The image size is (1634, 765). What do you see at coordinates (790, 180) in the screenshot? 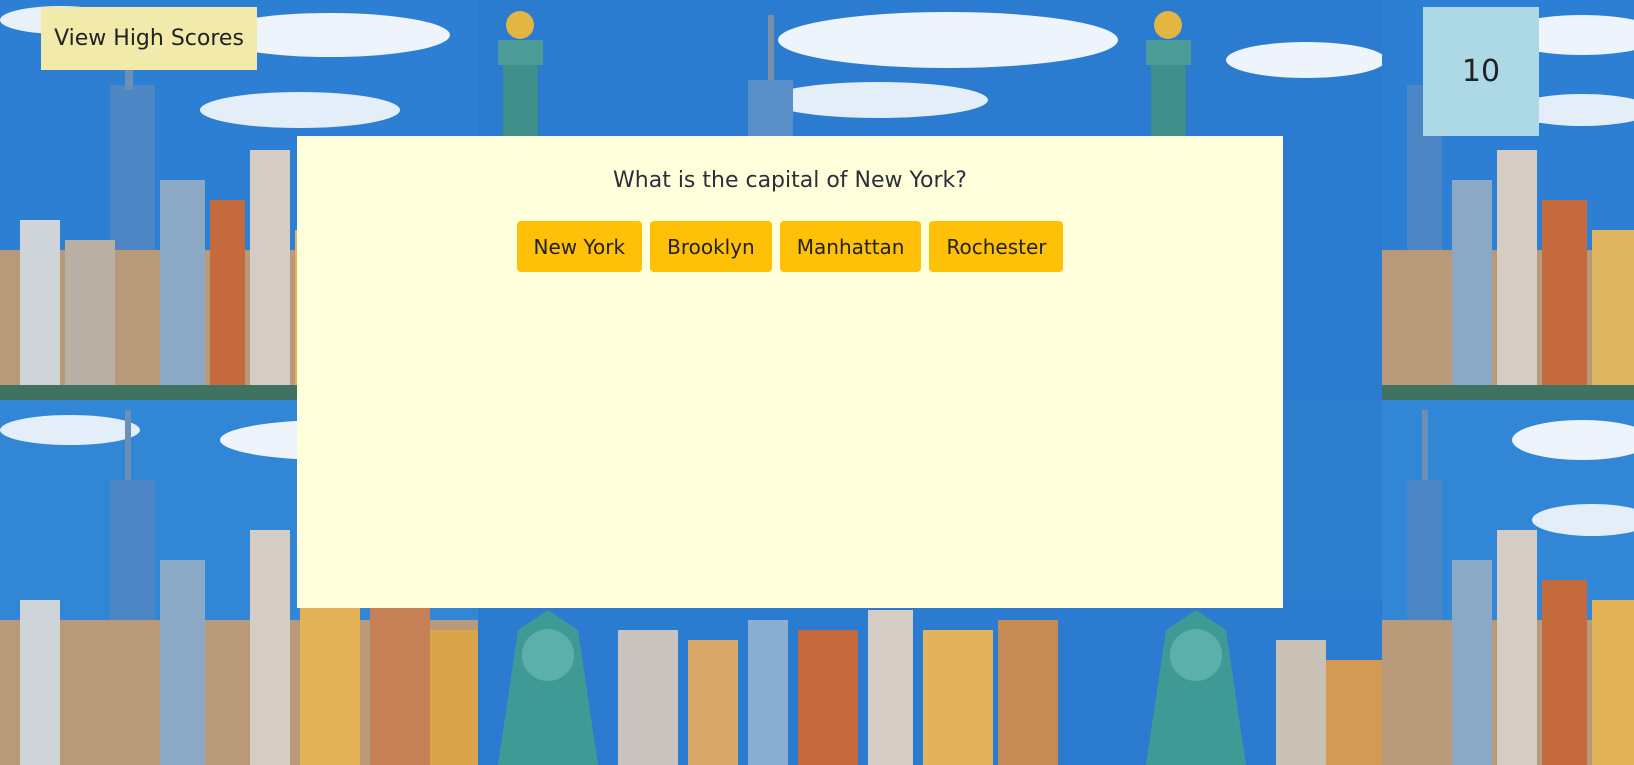
I see `question-text: What is the capital of New York?` at bounding box center [790, 180].